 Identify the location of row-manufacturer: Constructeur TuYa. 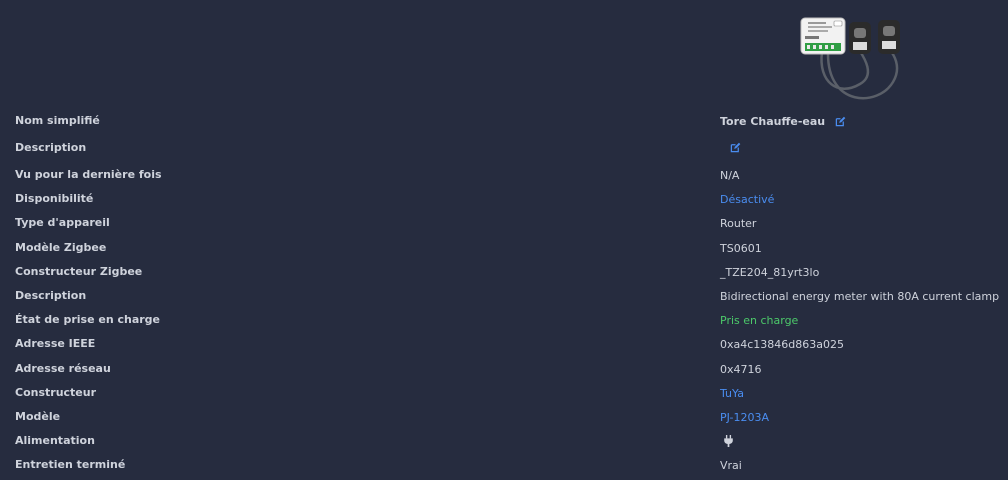
(504, 394).